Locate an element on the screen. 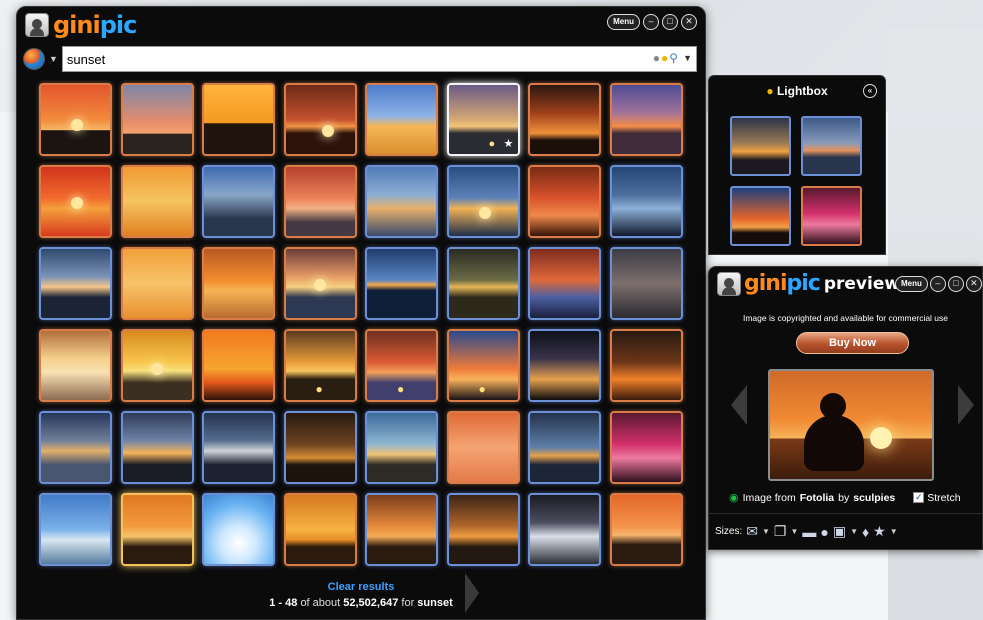 This screenshot has height=620, width=983. close-icon: ✕ is located at coordinates (689, 22).